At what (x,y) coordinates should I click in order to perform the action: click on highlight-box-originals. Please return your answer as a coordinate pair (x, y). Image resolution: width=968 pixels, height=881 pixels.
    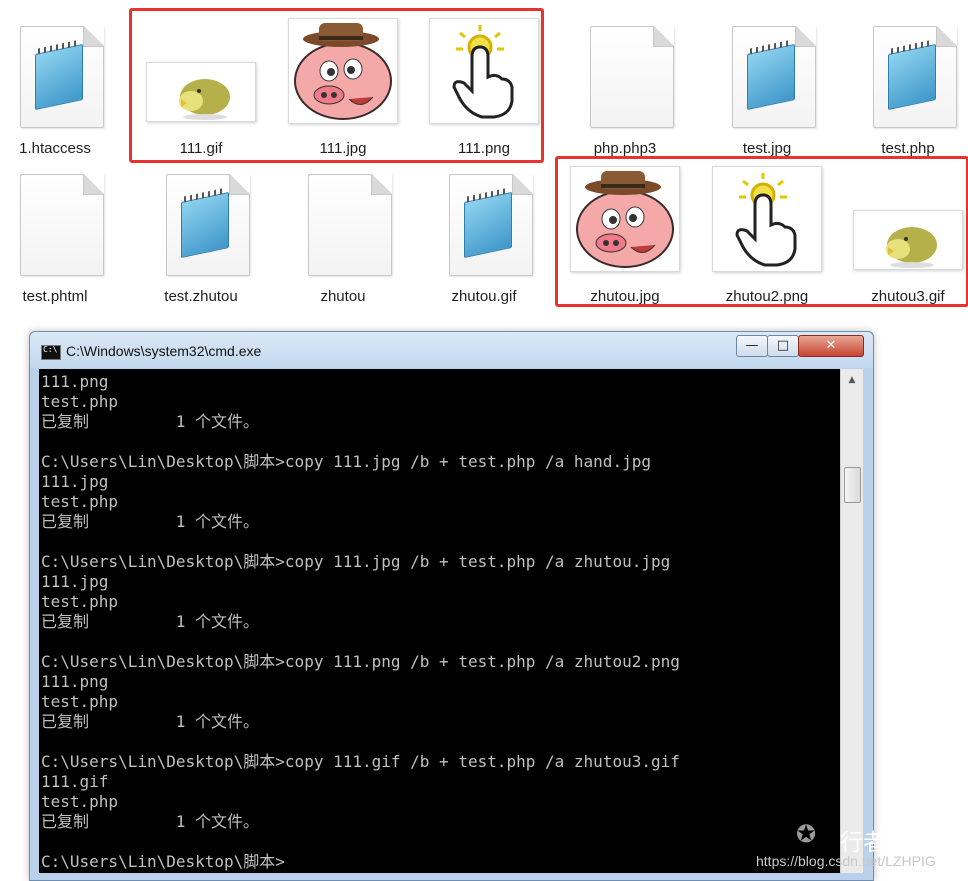
    Looking at the image, I should click on (336, 85).